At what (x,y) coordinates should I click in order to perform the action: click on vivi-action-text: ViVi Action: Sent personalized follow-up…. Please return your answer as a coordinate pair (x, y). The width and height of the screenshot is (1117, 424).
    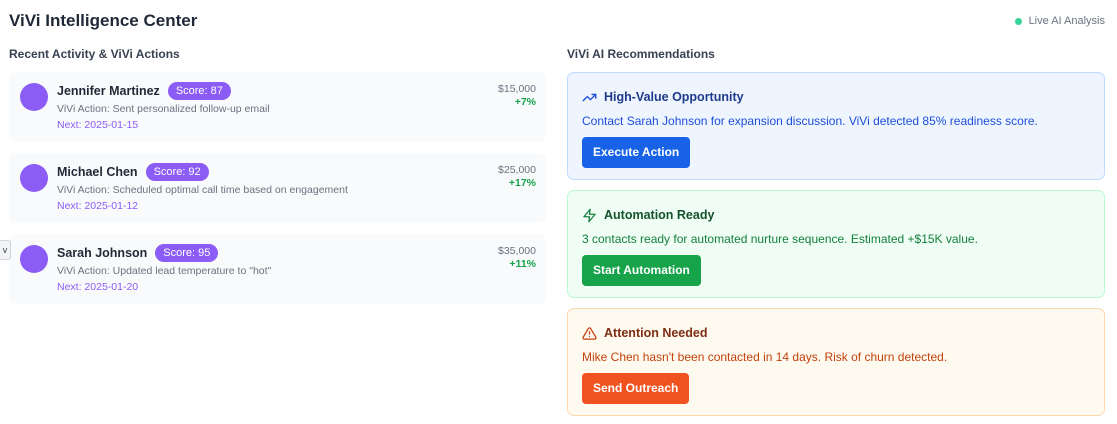
    Looking at the image, I should click on (163, 109).